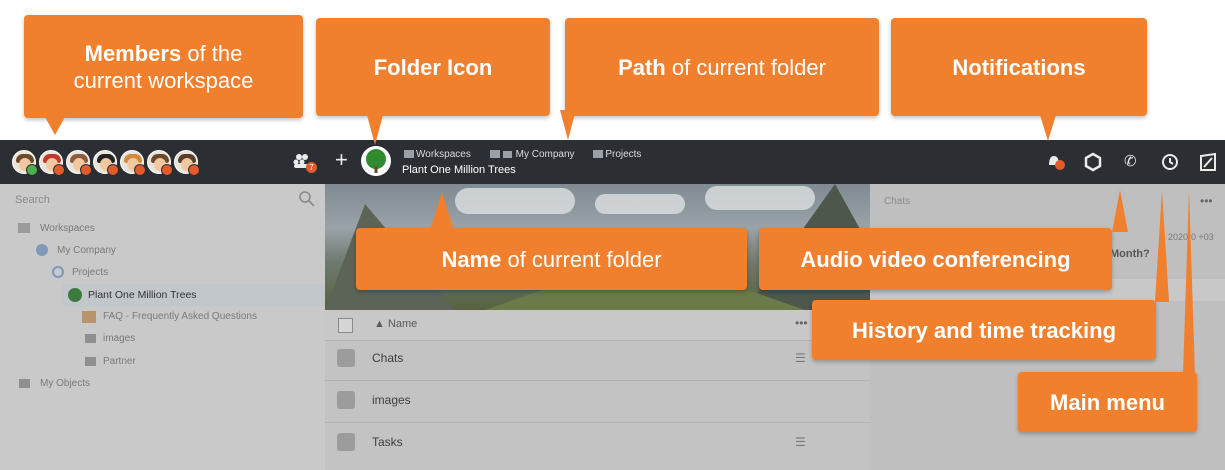 This screenshot has width=1225, height=470. I want to click on current-folder-name: Plant One Million Trees, so click(459, 170).